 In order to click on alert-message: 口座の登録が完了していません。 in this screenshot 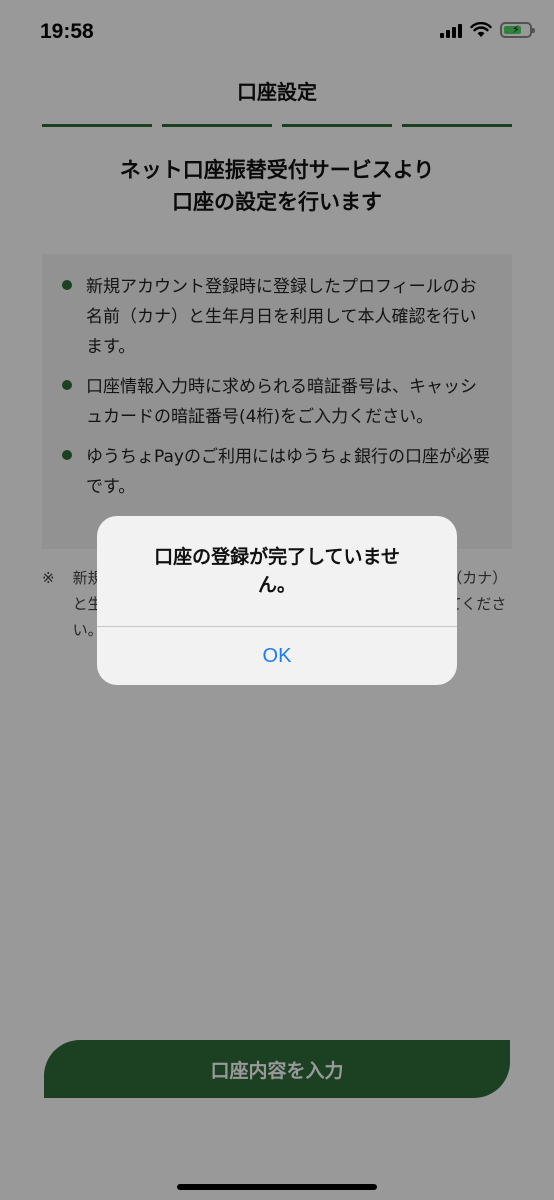, I will do `click(277, 571)`.